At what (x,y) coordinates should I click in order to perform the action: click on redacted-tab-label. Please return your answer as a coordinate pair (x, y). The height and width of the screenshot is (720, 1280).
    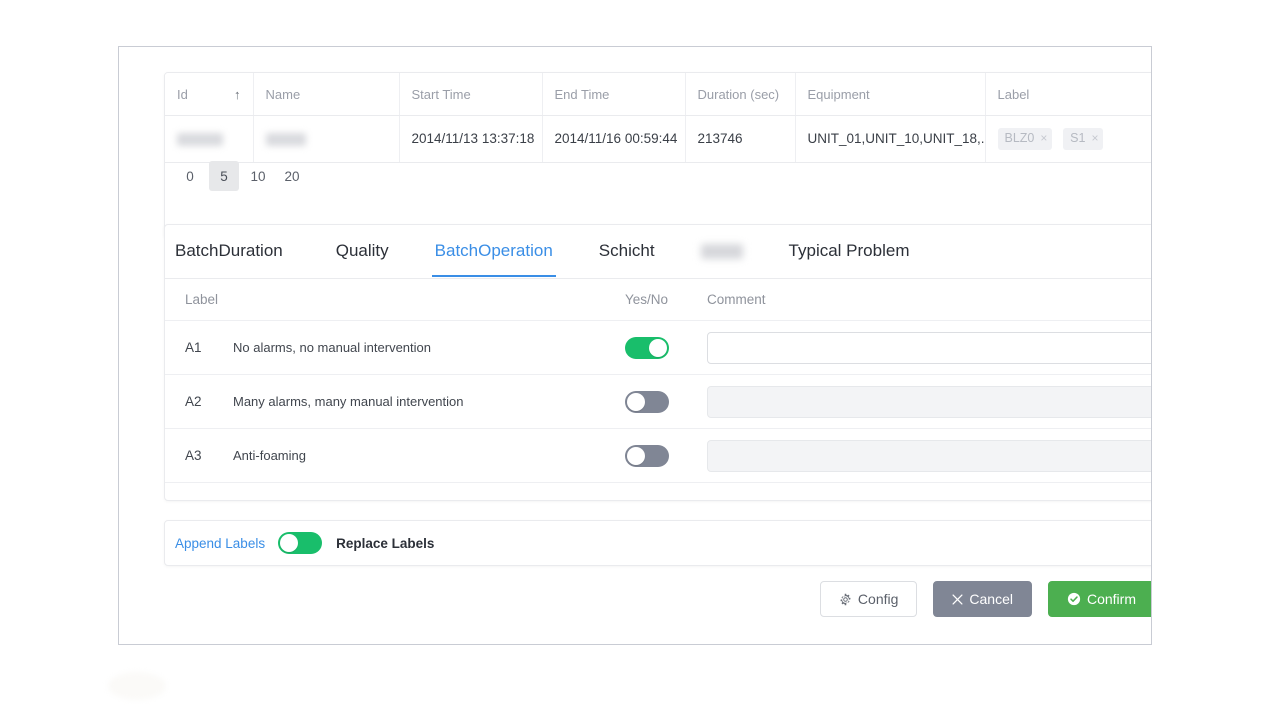
    Looking at the image, I should click on (721, 251).